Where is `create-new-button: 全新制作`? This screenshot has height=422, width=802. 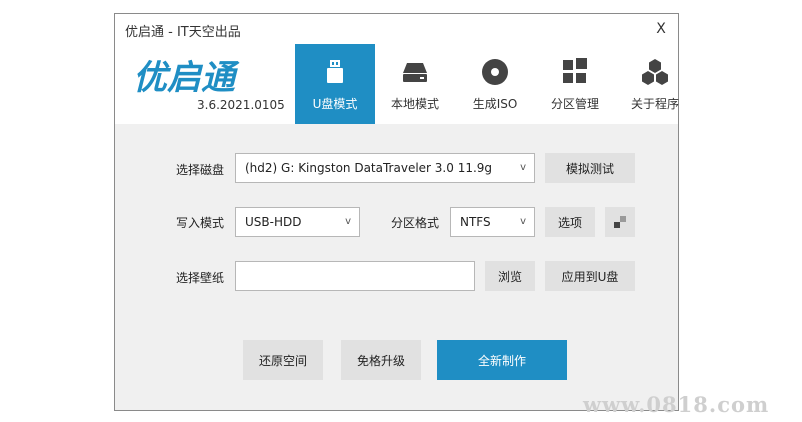
create-new-button: 全新制作 is located at coordinates (502, 360).